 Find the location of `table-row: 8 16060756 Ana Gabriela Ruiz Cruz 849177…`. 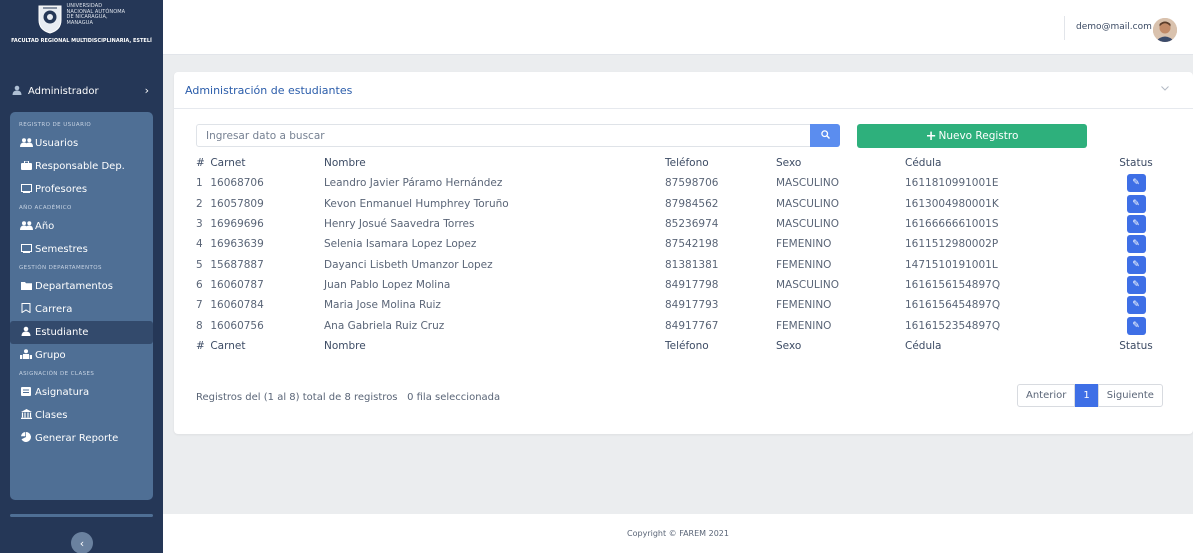

table-row: 8 16060756 Ana Gabriela Ruiz Cruz 849177… is located at coordinates (683, 325).